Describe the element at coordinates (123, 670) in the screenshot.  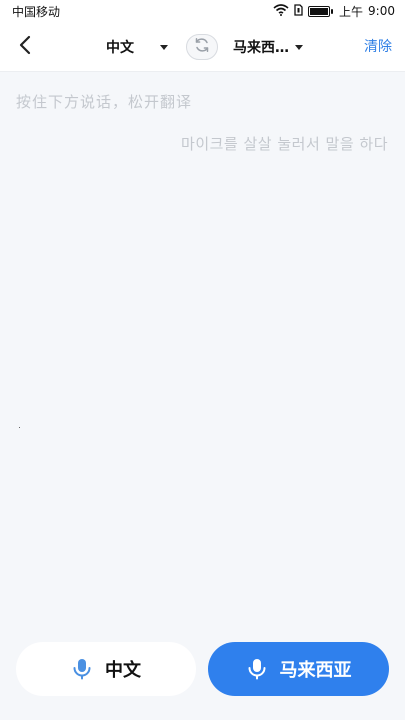
I see `speak-chinese-label: 中文` at that location.